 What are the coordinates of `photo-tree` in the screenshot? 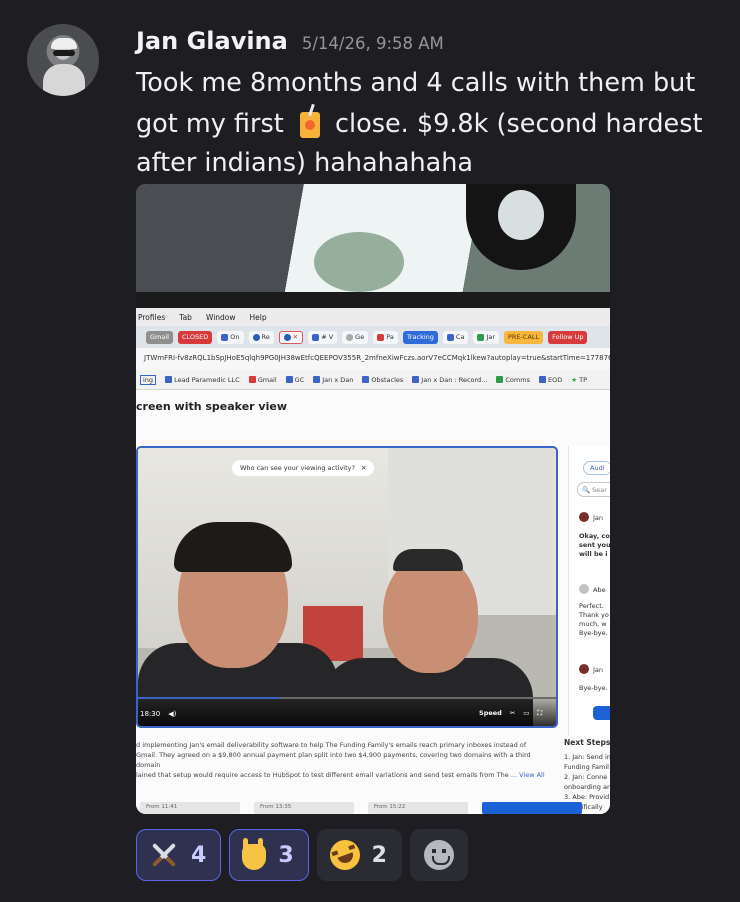 It's located at (359, 262).